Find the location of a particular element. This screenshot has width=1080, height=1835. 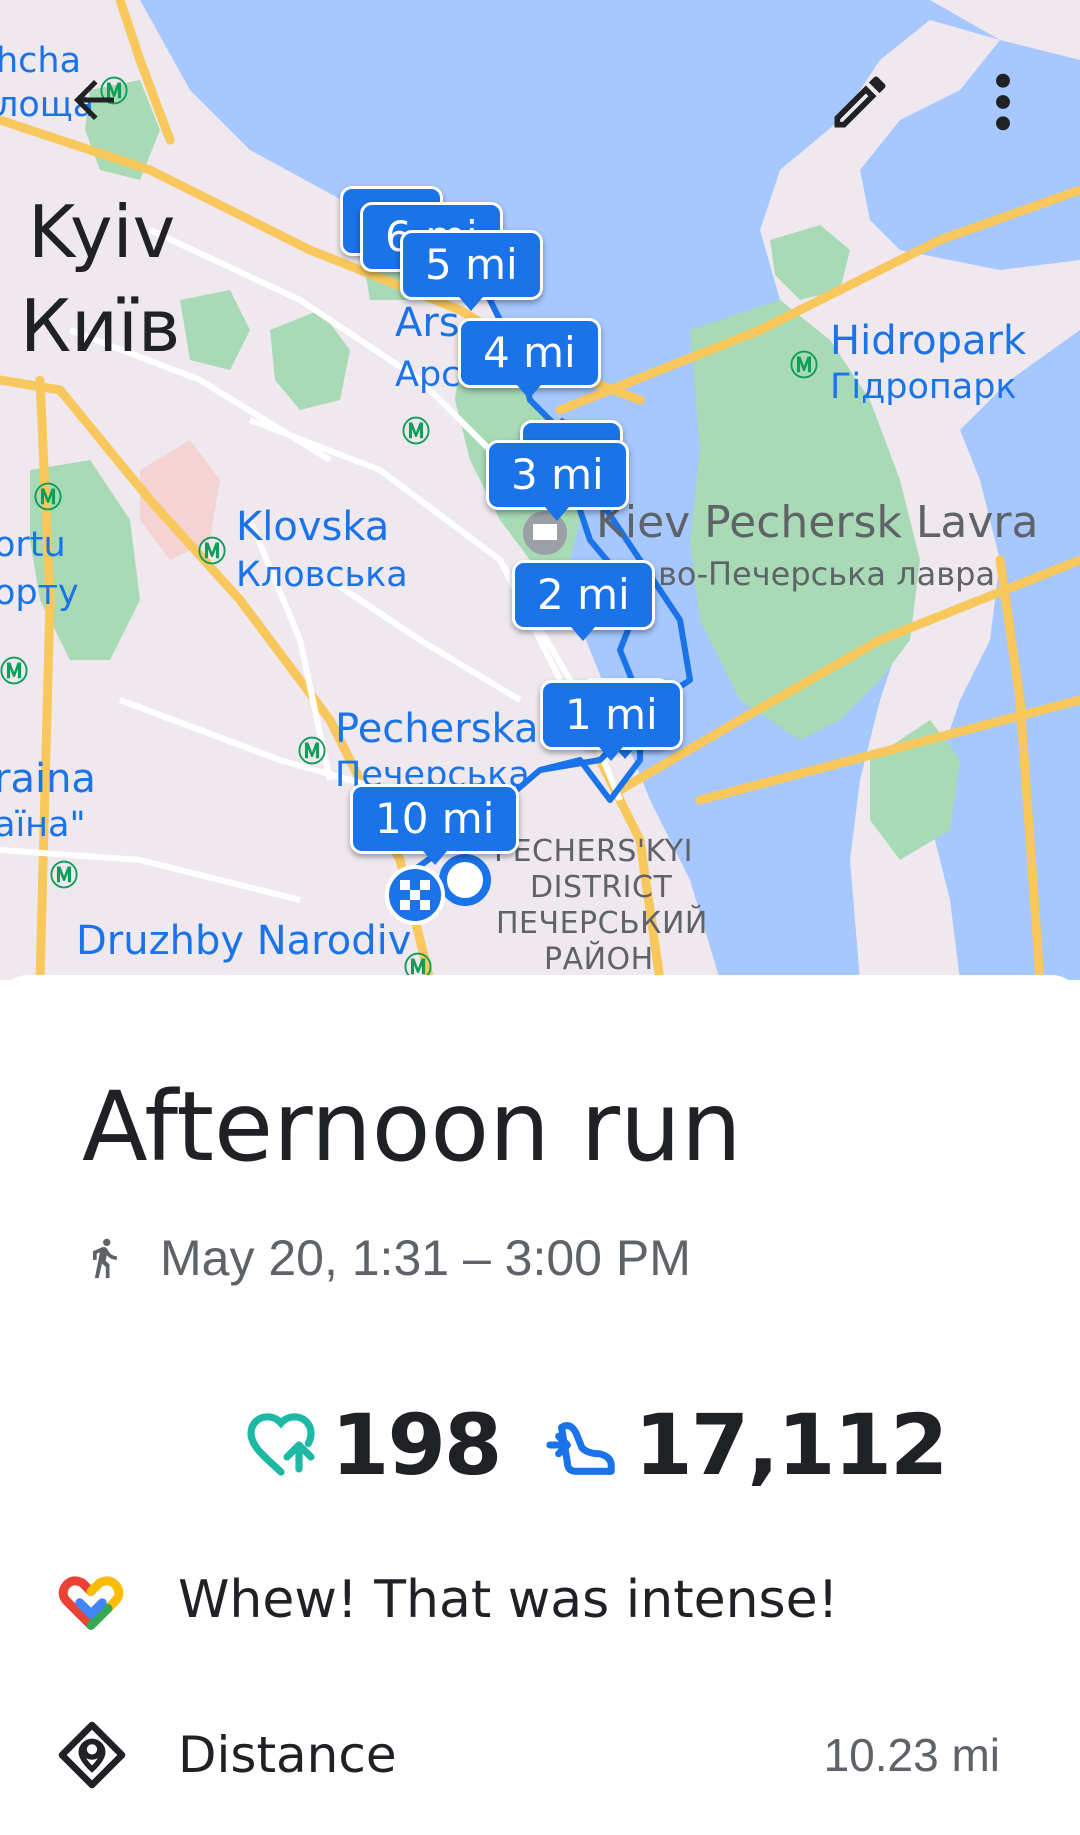

activity-datetime-row: May 20, 1:31 – 3:00 PM is located at coordinates (386, 1258).